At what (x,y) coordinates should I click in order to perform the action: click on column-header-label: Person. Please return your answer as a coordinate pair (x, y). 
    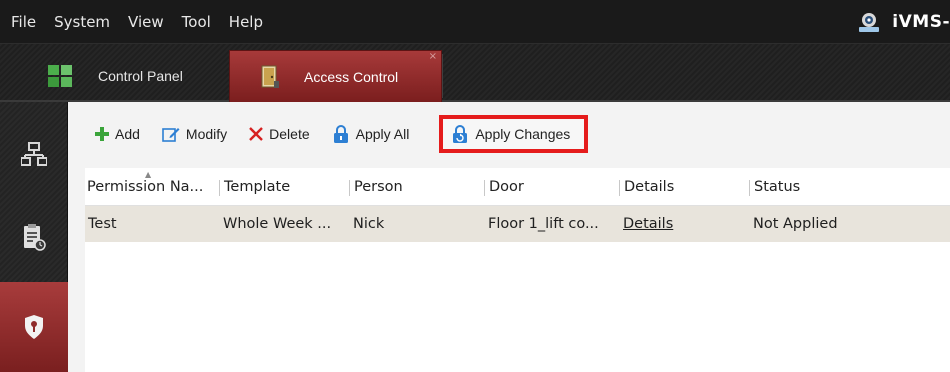
    Looking at the image, I should click on (378, 186).